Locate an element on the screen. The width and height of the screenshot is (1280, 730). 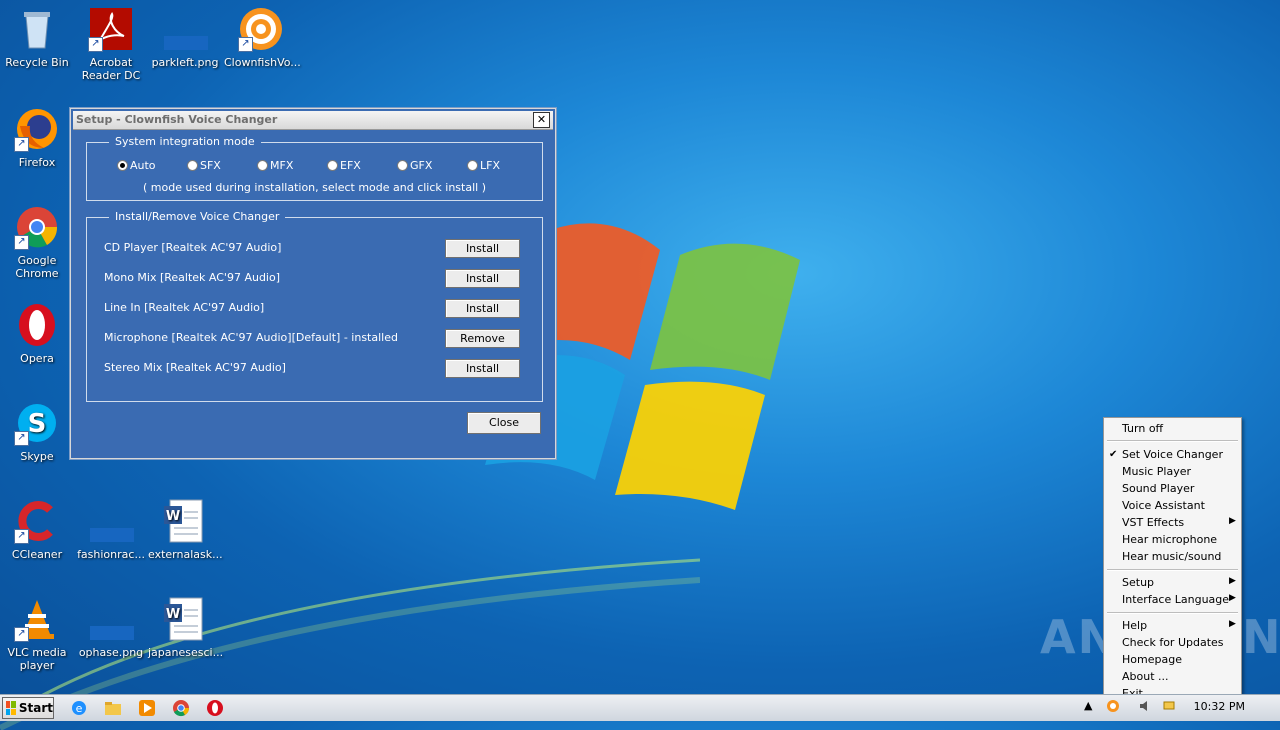
desktop-icon-ccleaner: ↗ CCleaner is located at coordinates (37, 529).